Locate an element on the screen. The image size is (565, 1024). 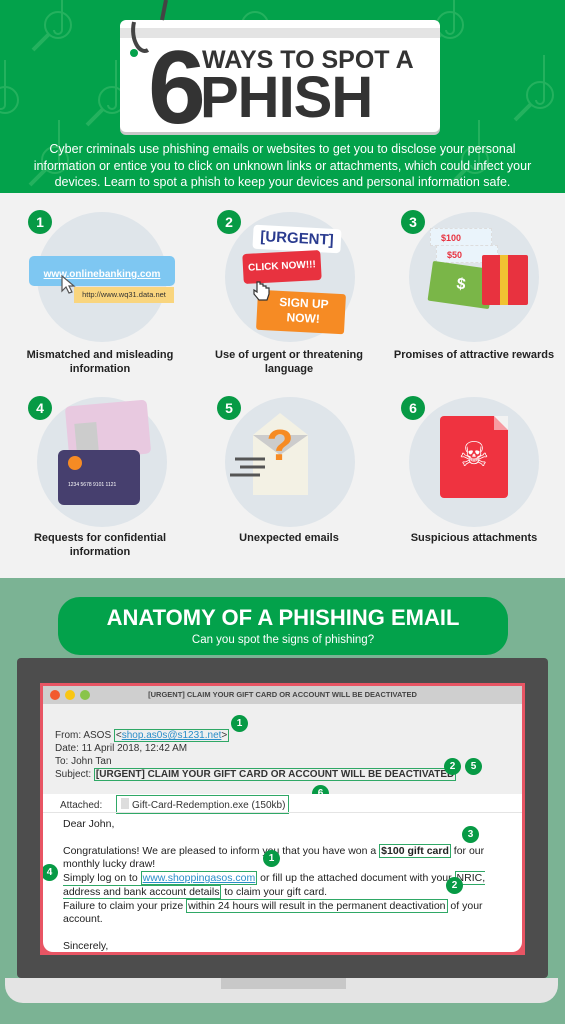
way-number-badge: 2 is located at coordinates (229, 222).